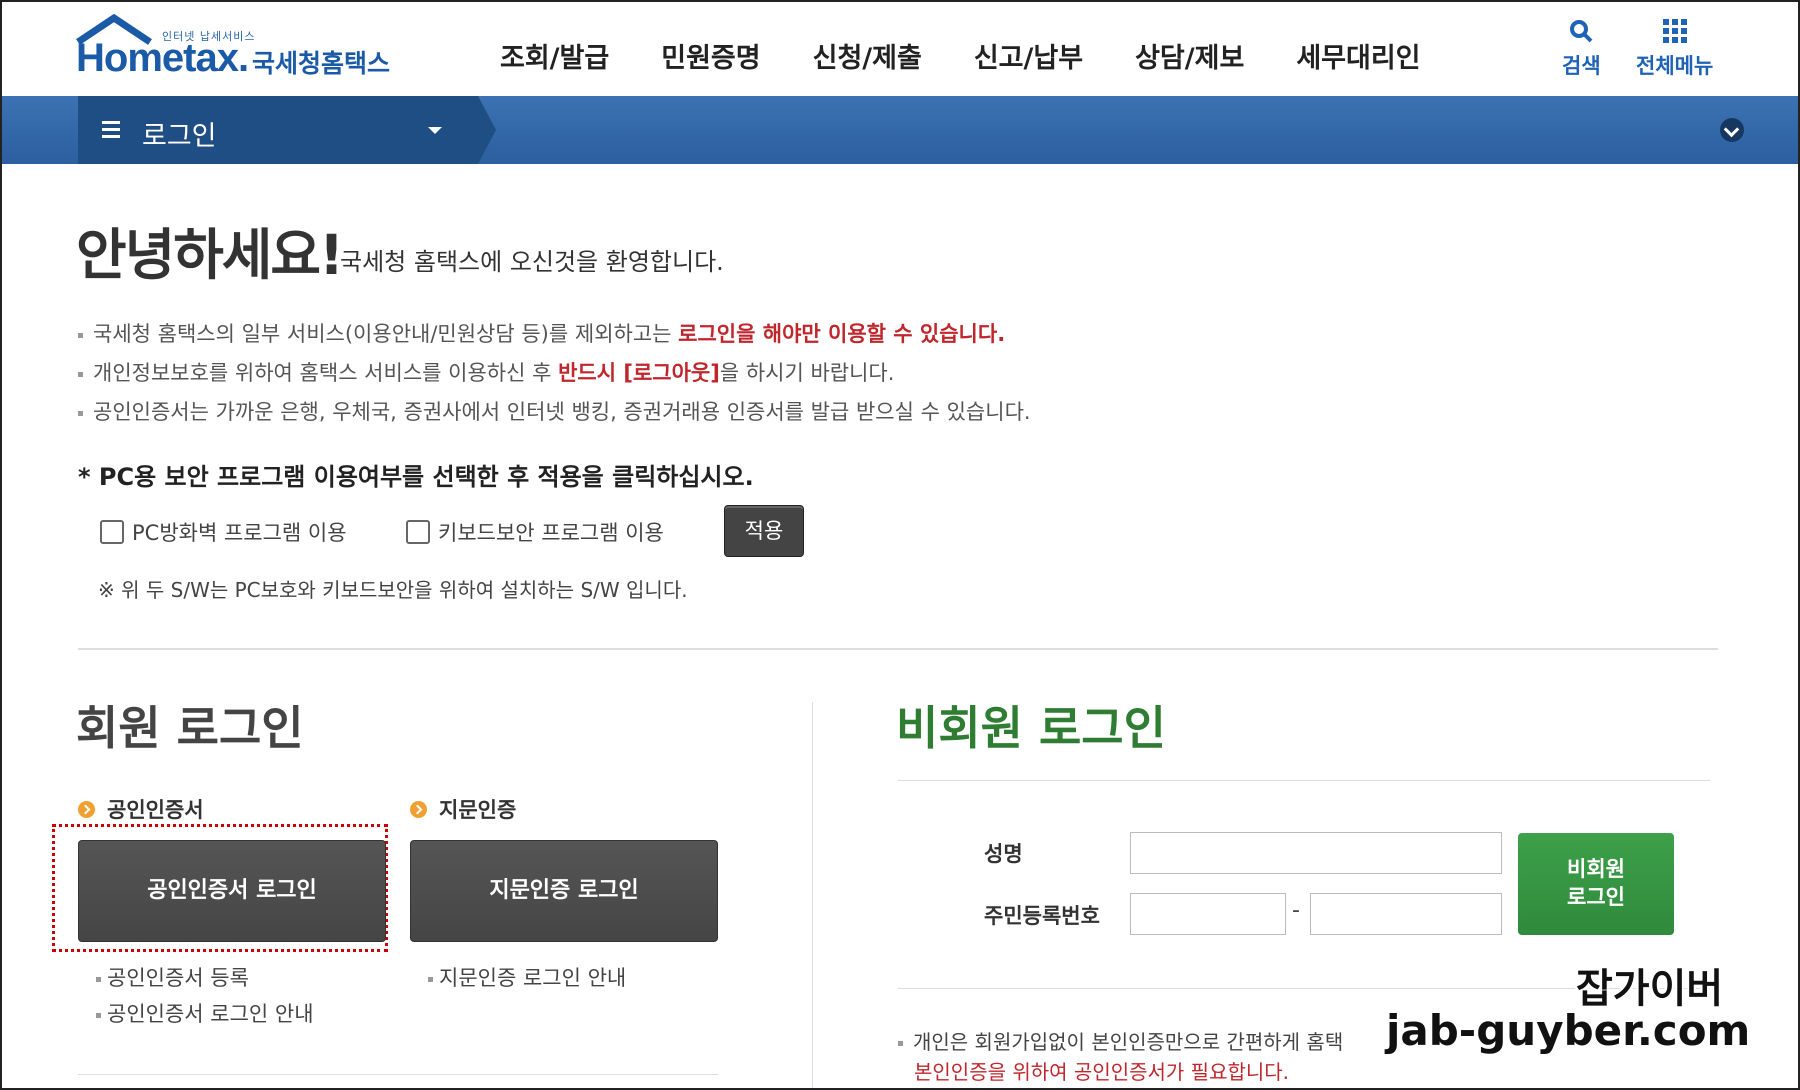 The image size is (1800, 1090). Describe the element at coordinates (1031, 728) in the screenshot. I see `nonmember-login-title: 비회원 로그인` at that location.